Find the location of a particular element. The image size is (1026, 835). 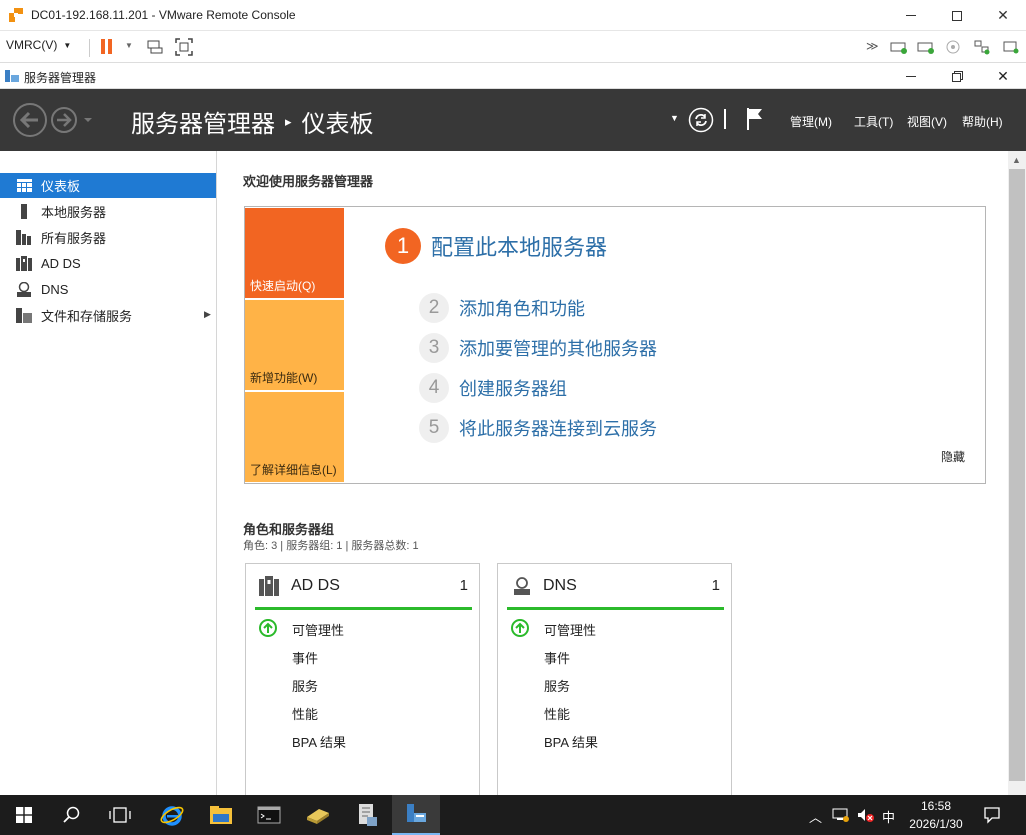

menu-manage: 管理(M) is located at coordinates (811, 121).